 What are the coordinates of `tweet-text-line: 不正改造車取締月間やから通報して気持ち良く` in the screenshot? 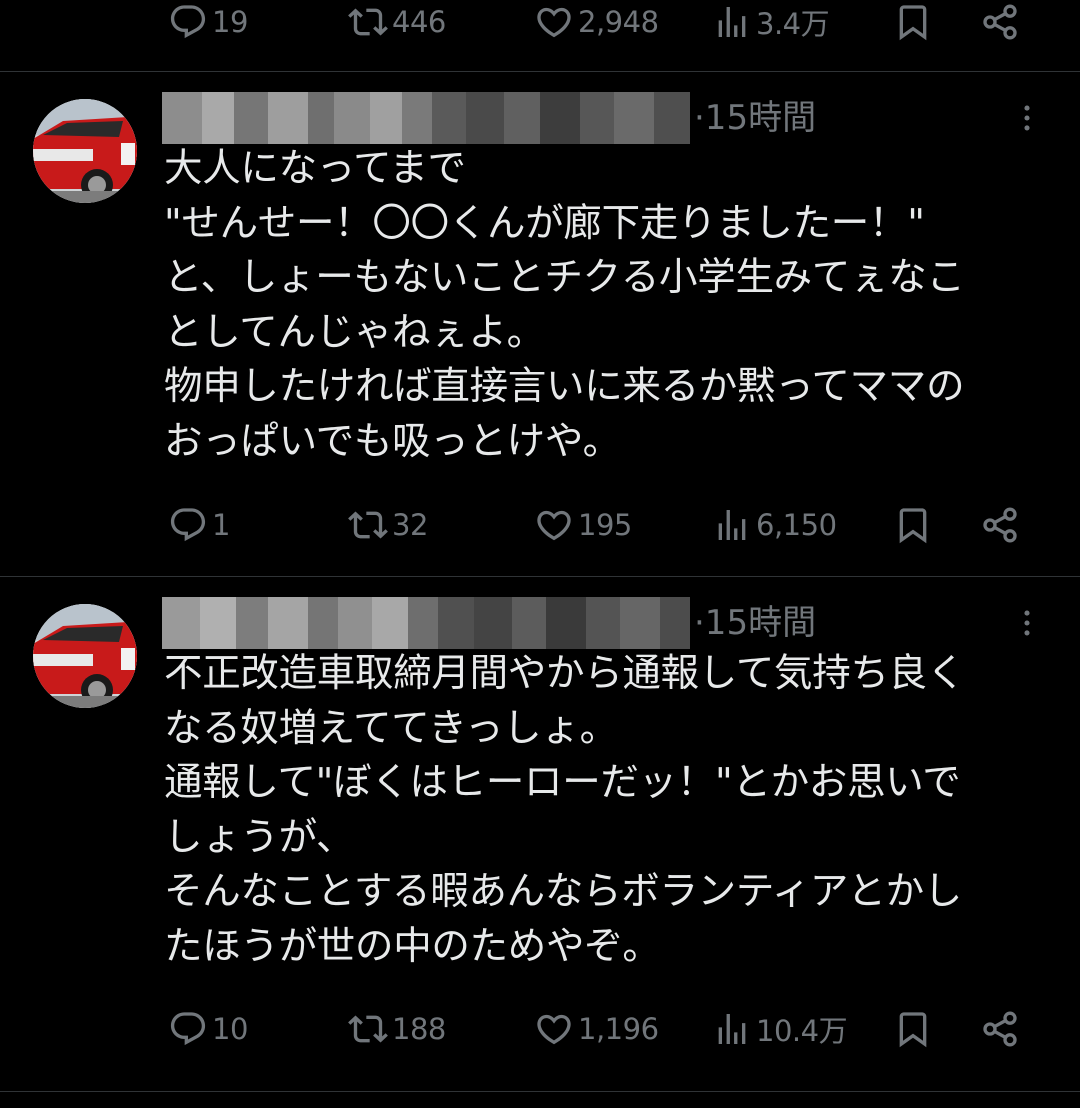 It's located at (565, 673).